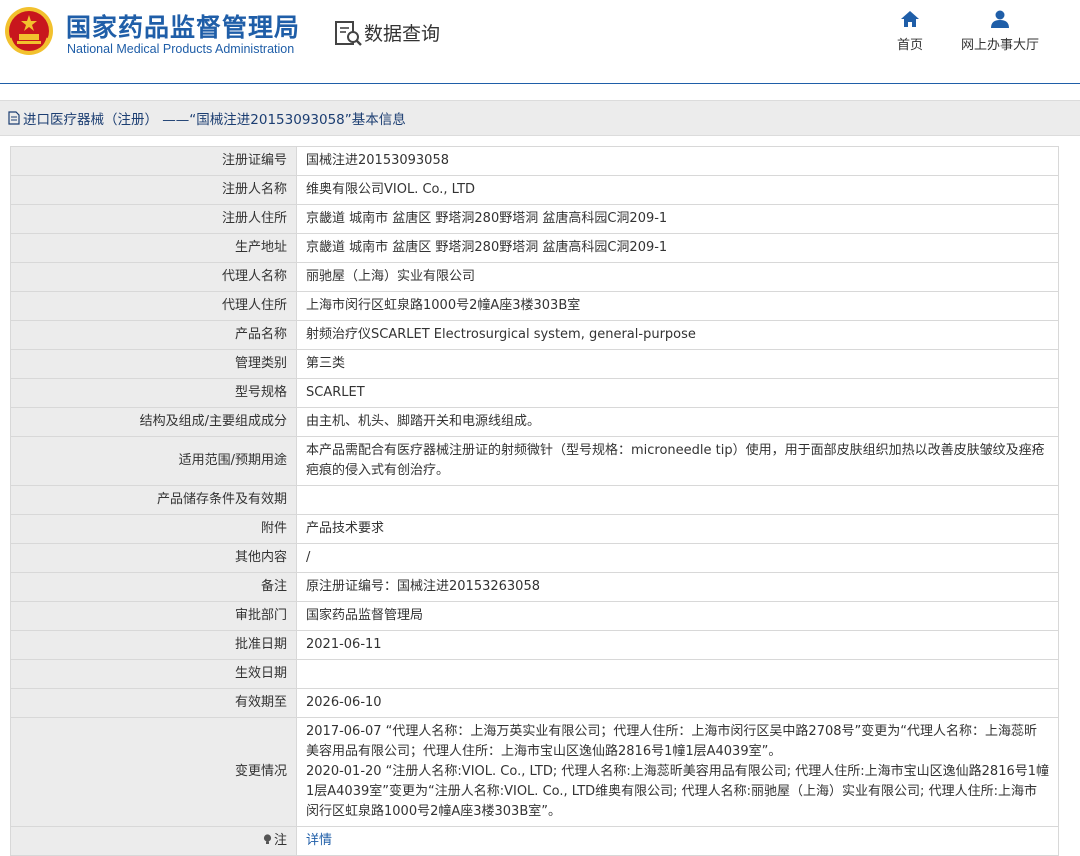 This screenshot has width=1080, height=856. What do you see at coordinates (153, 772) in the screenshot?
I see `field-label: 变更情况` at bounding box center [153, 772].